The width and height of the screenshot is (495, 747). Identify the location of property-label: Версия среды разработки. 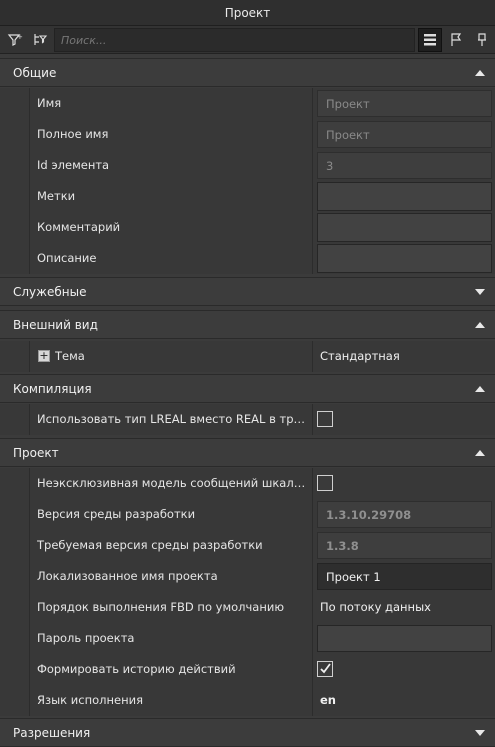
(116, 514).